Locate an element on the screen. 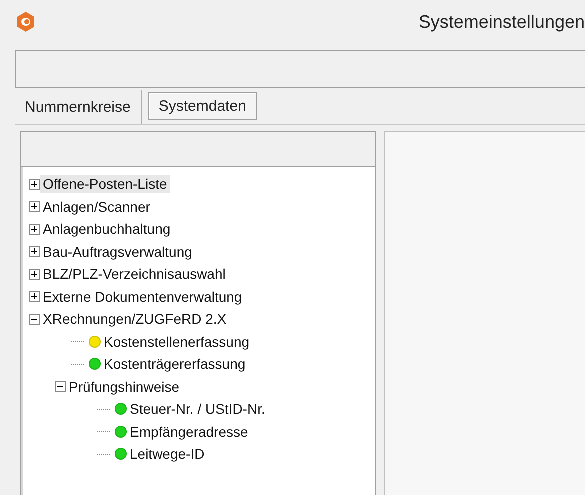  tab: Systemdaten is located at coordinates (203, 106).